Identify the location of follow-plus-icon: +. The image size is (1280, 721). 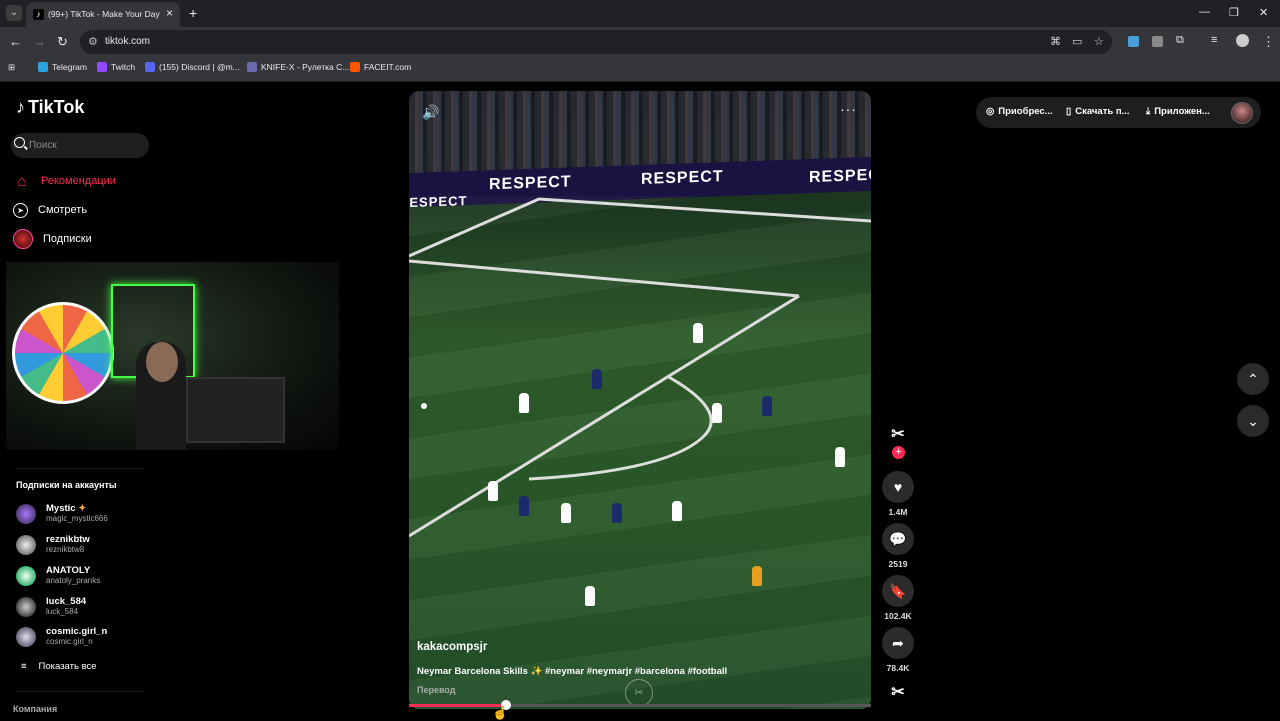
(898, 452).